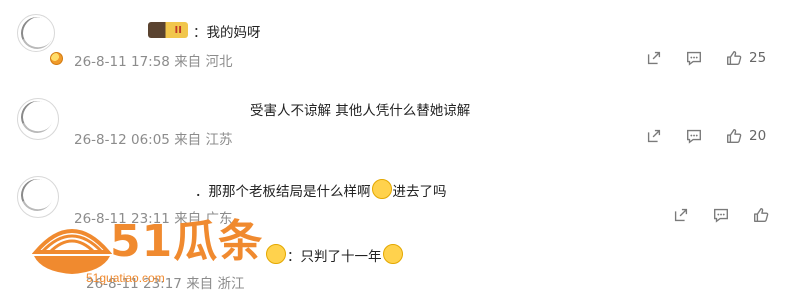 This screenshot has width=786, height=301. What do you see at coordinates (360, 111) in the screenshot?
I see `comment-text: 受害人不谅解 其他人凭什么替她谅解` at bounding box center [360, 111].